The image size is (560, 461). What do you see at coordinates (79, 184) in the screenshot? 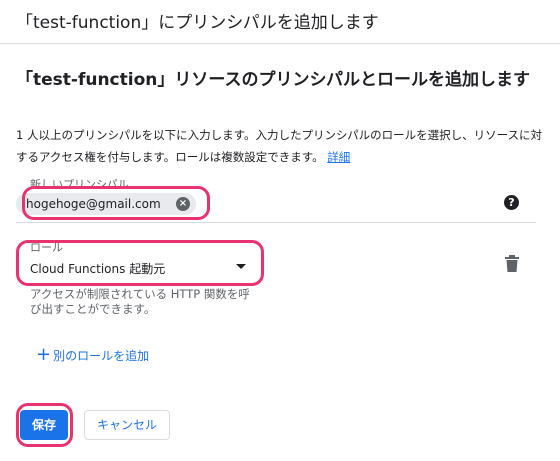
I see `new-principal-label: 新しいプリンシパル` at bounding box center [79, 184].